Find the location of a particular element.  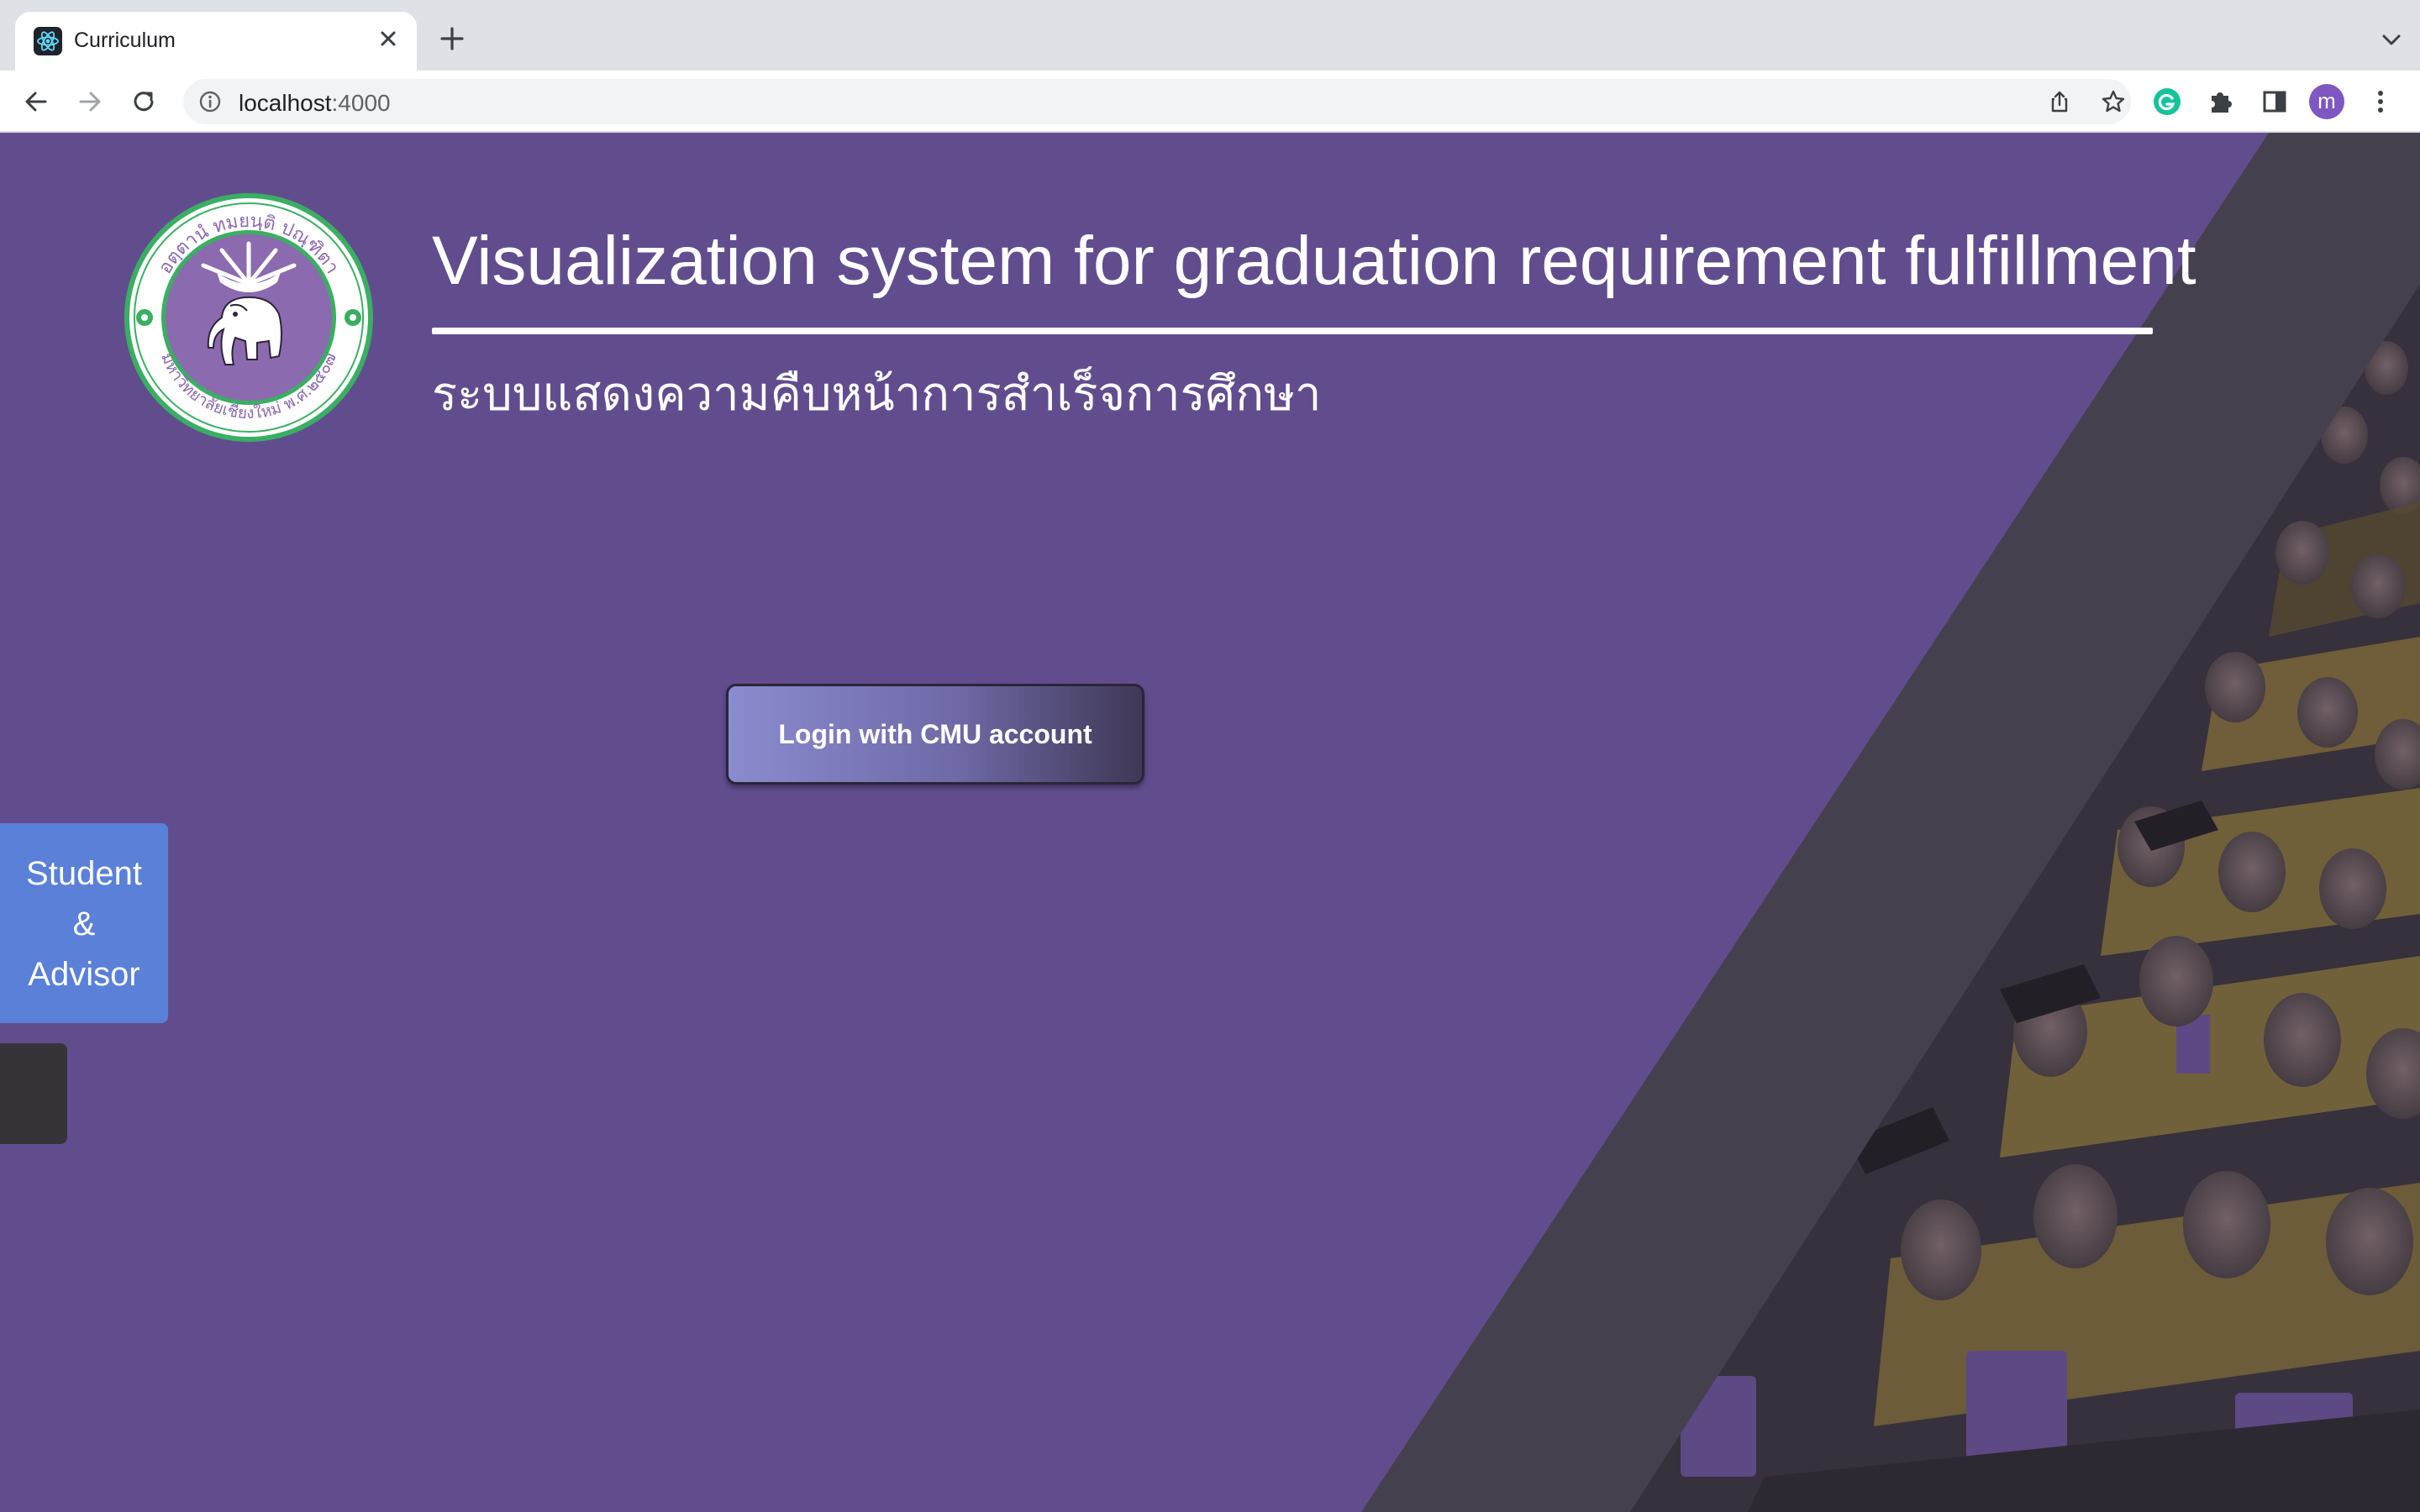

back-icon is located at coordinates (36, 101).